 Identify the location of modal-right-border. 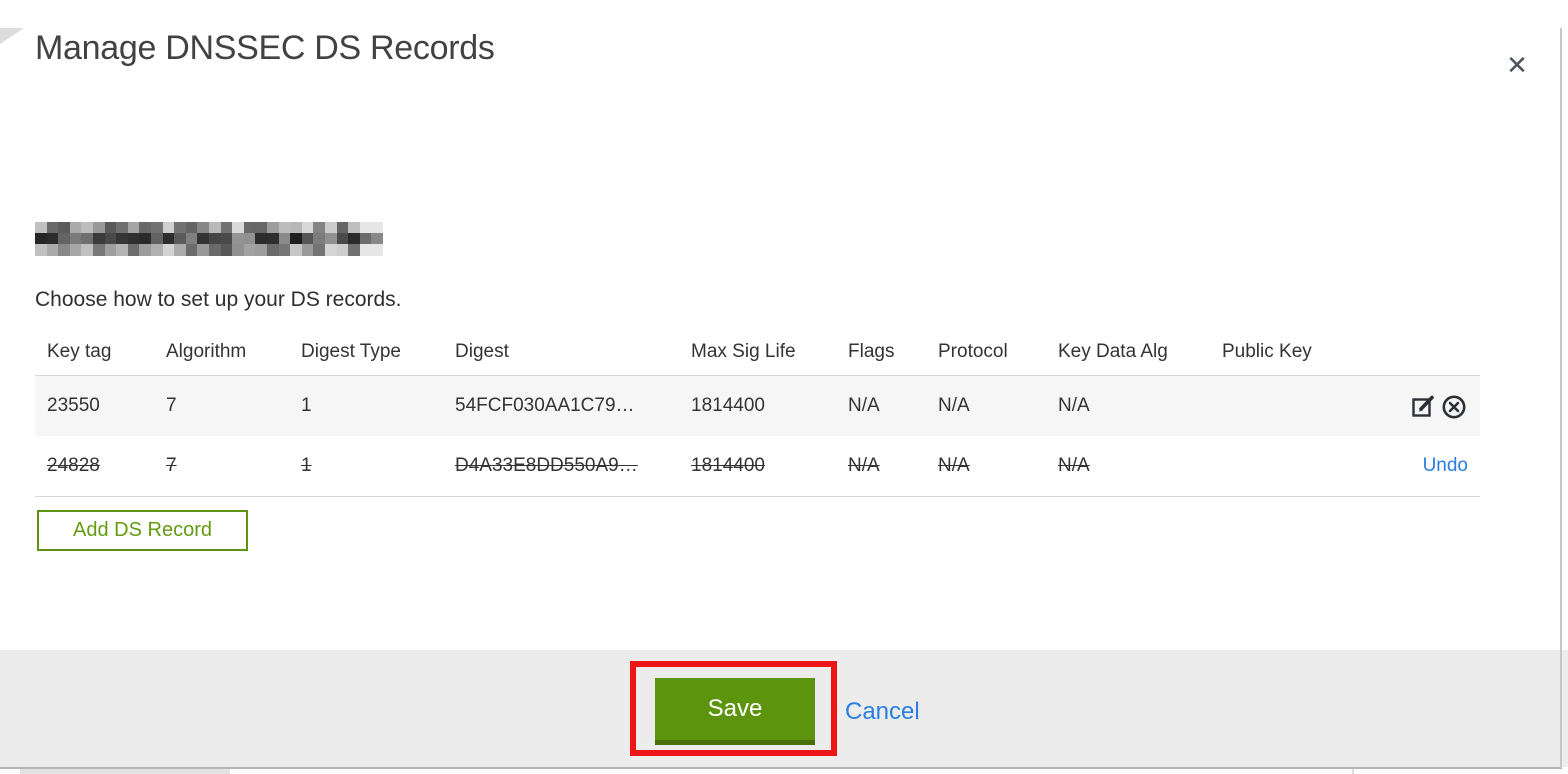
(1561, 398).